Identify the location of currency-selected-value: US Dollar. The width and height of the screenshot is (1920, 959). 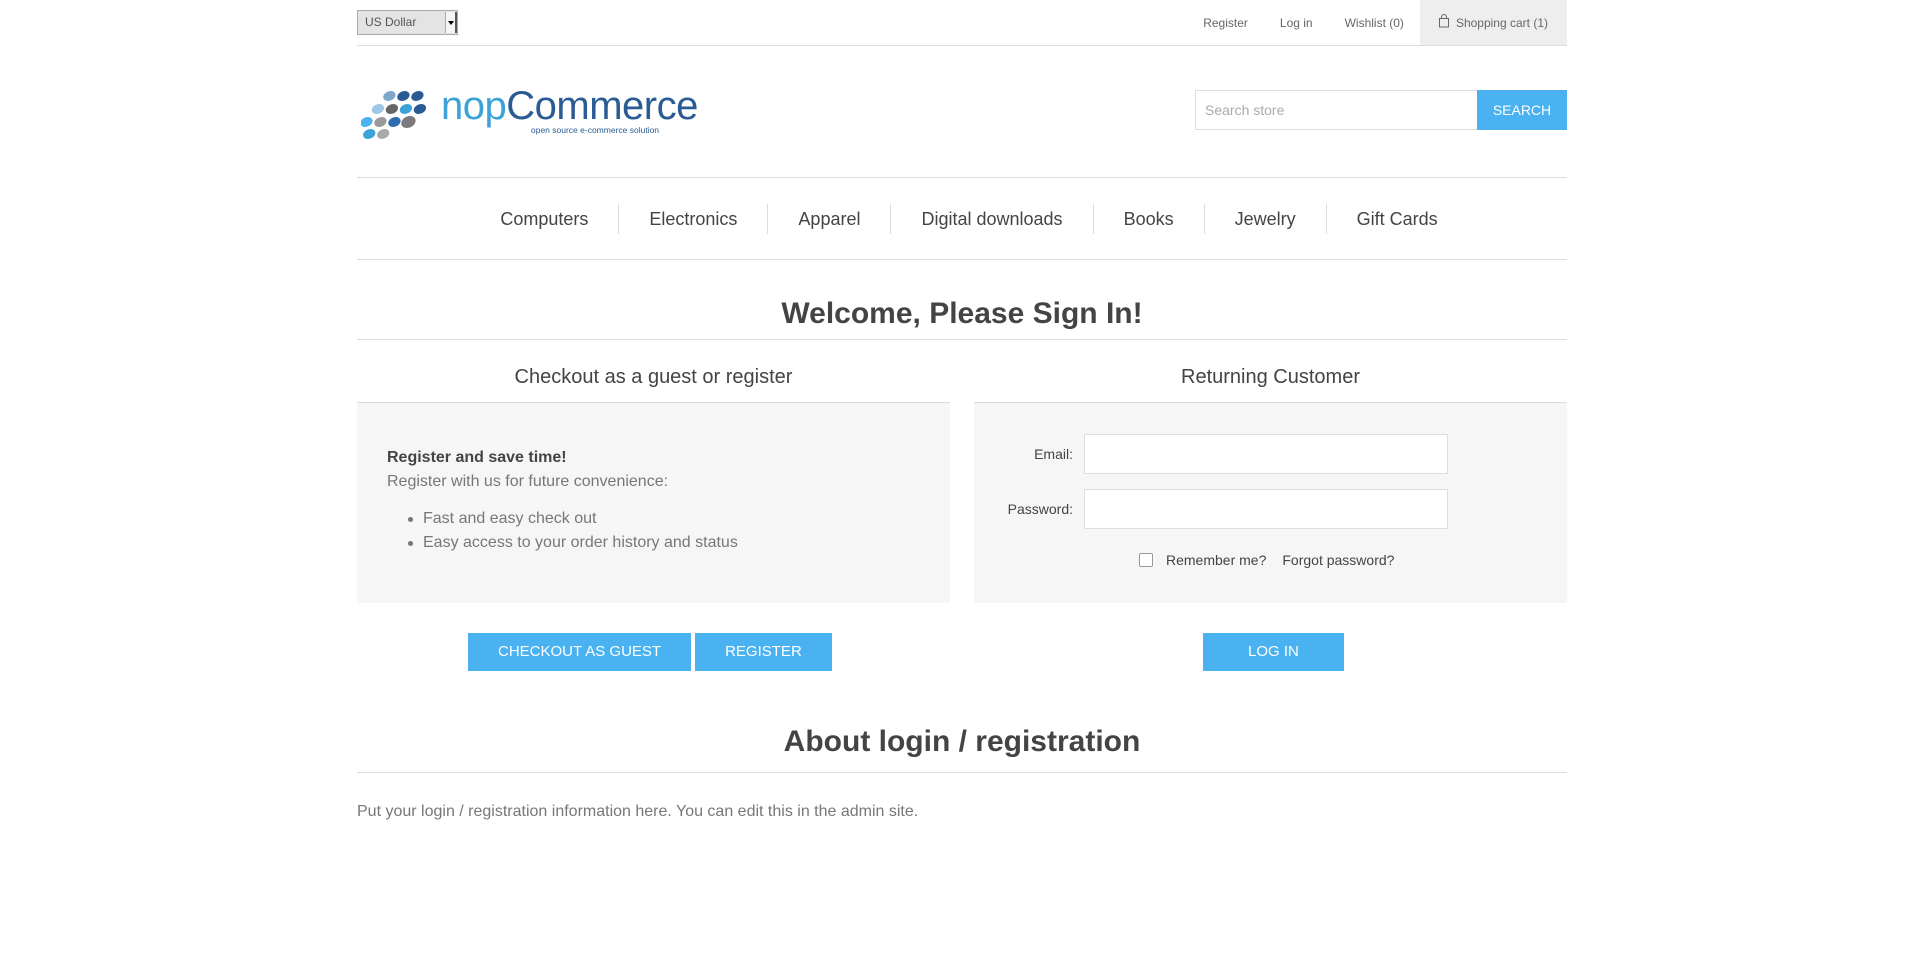
(391, 22).